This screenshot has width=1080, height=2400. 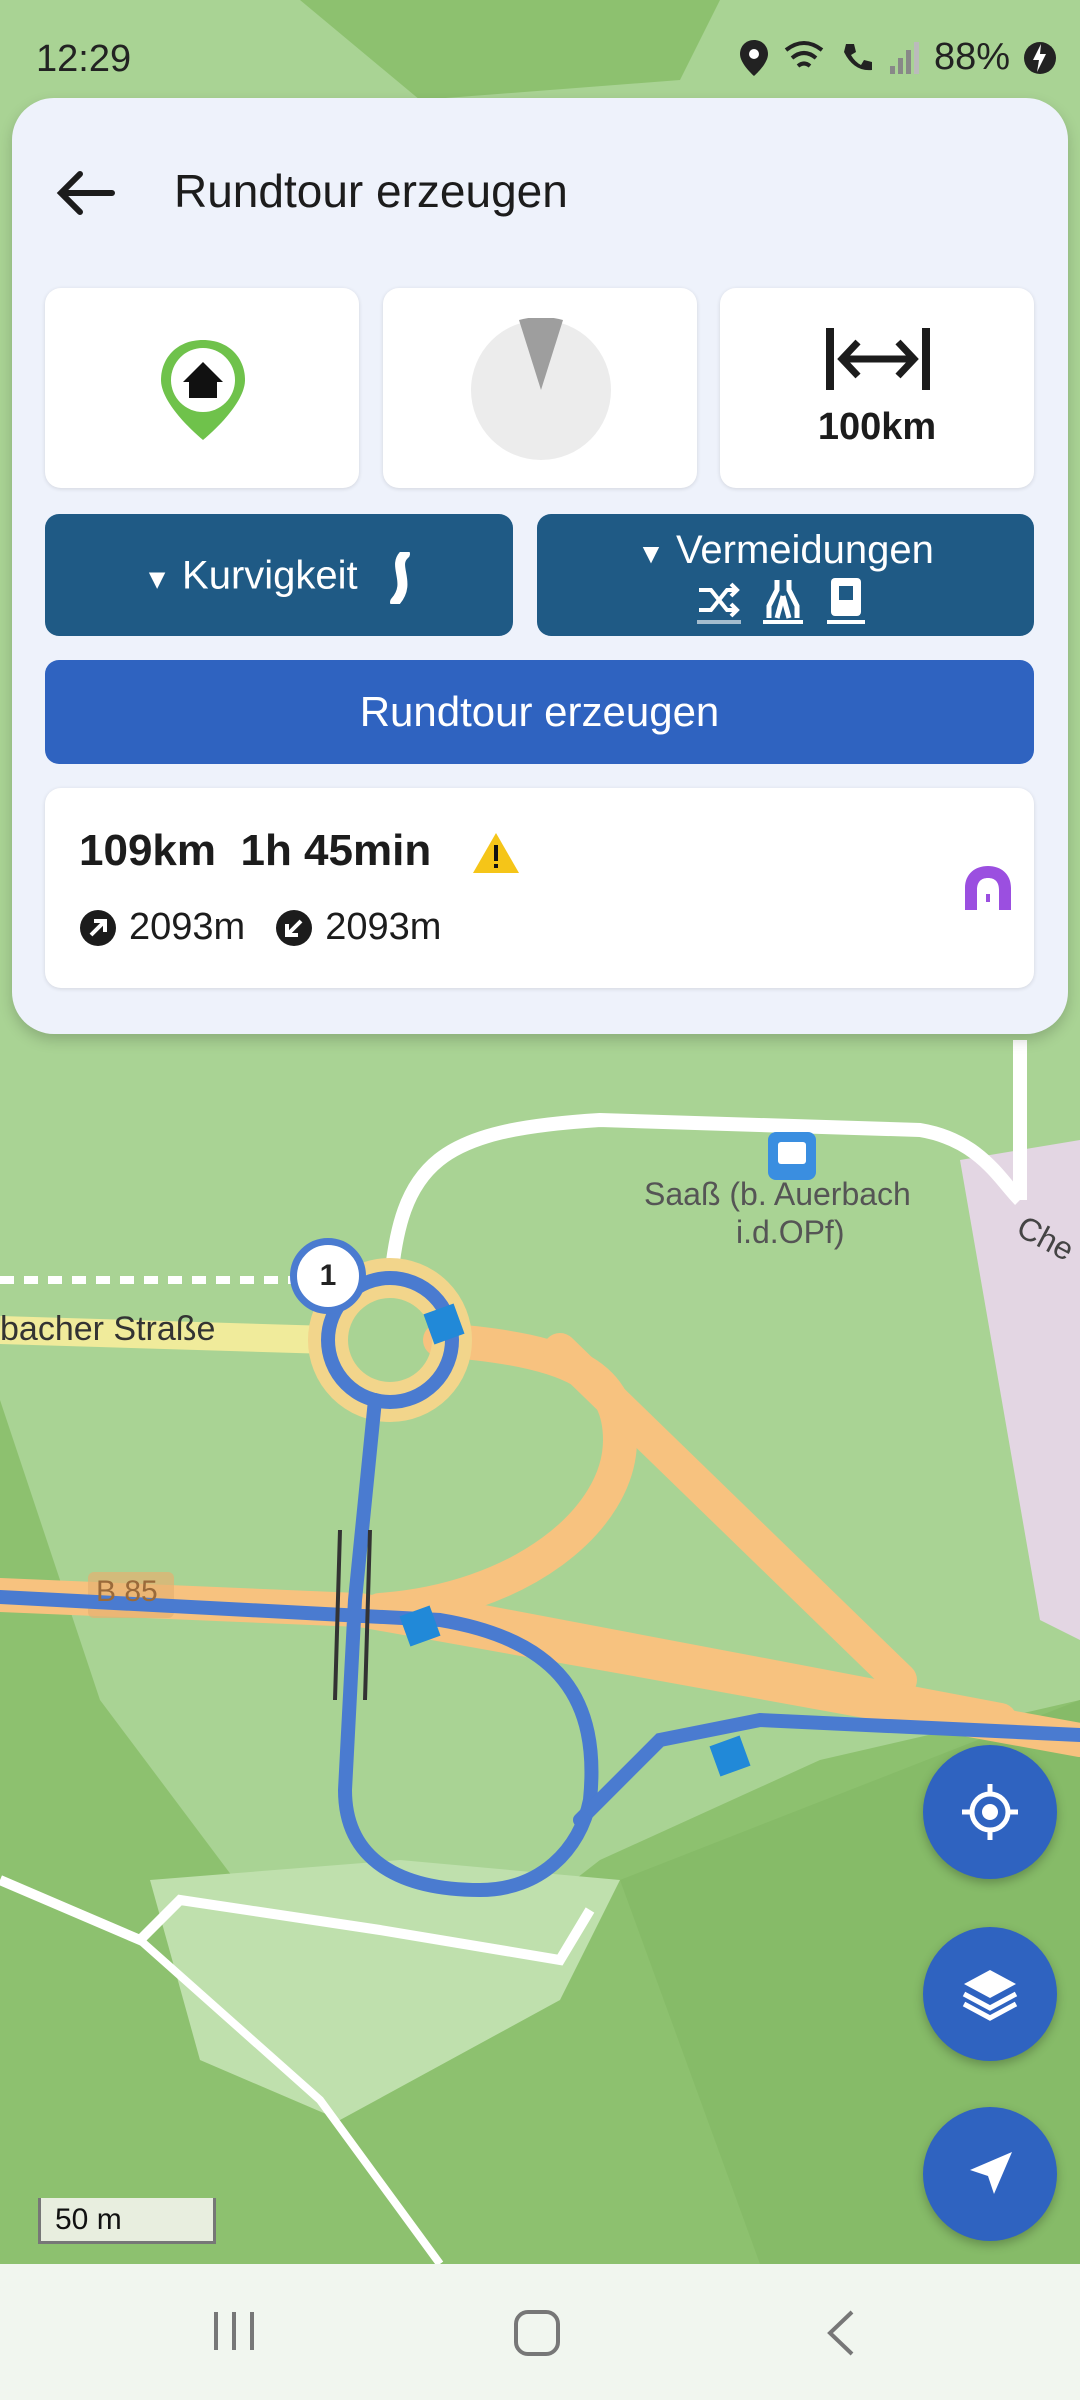 What do you see at coordinates (804, 550) in the screenshot?
I see `avoidances-label: Vermeidungen` at bounding box center [804, 550].